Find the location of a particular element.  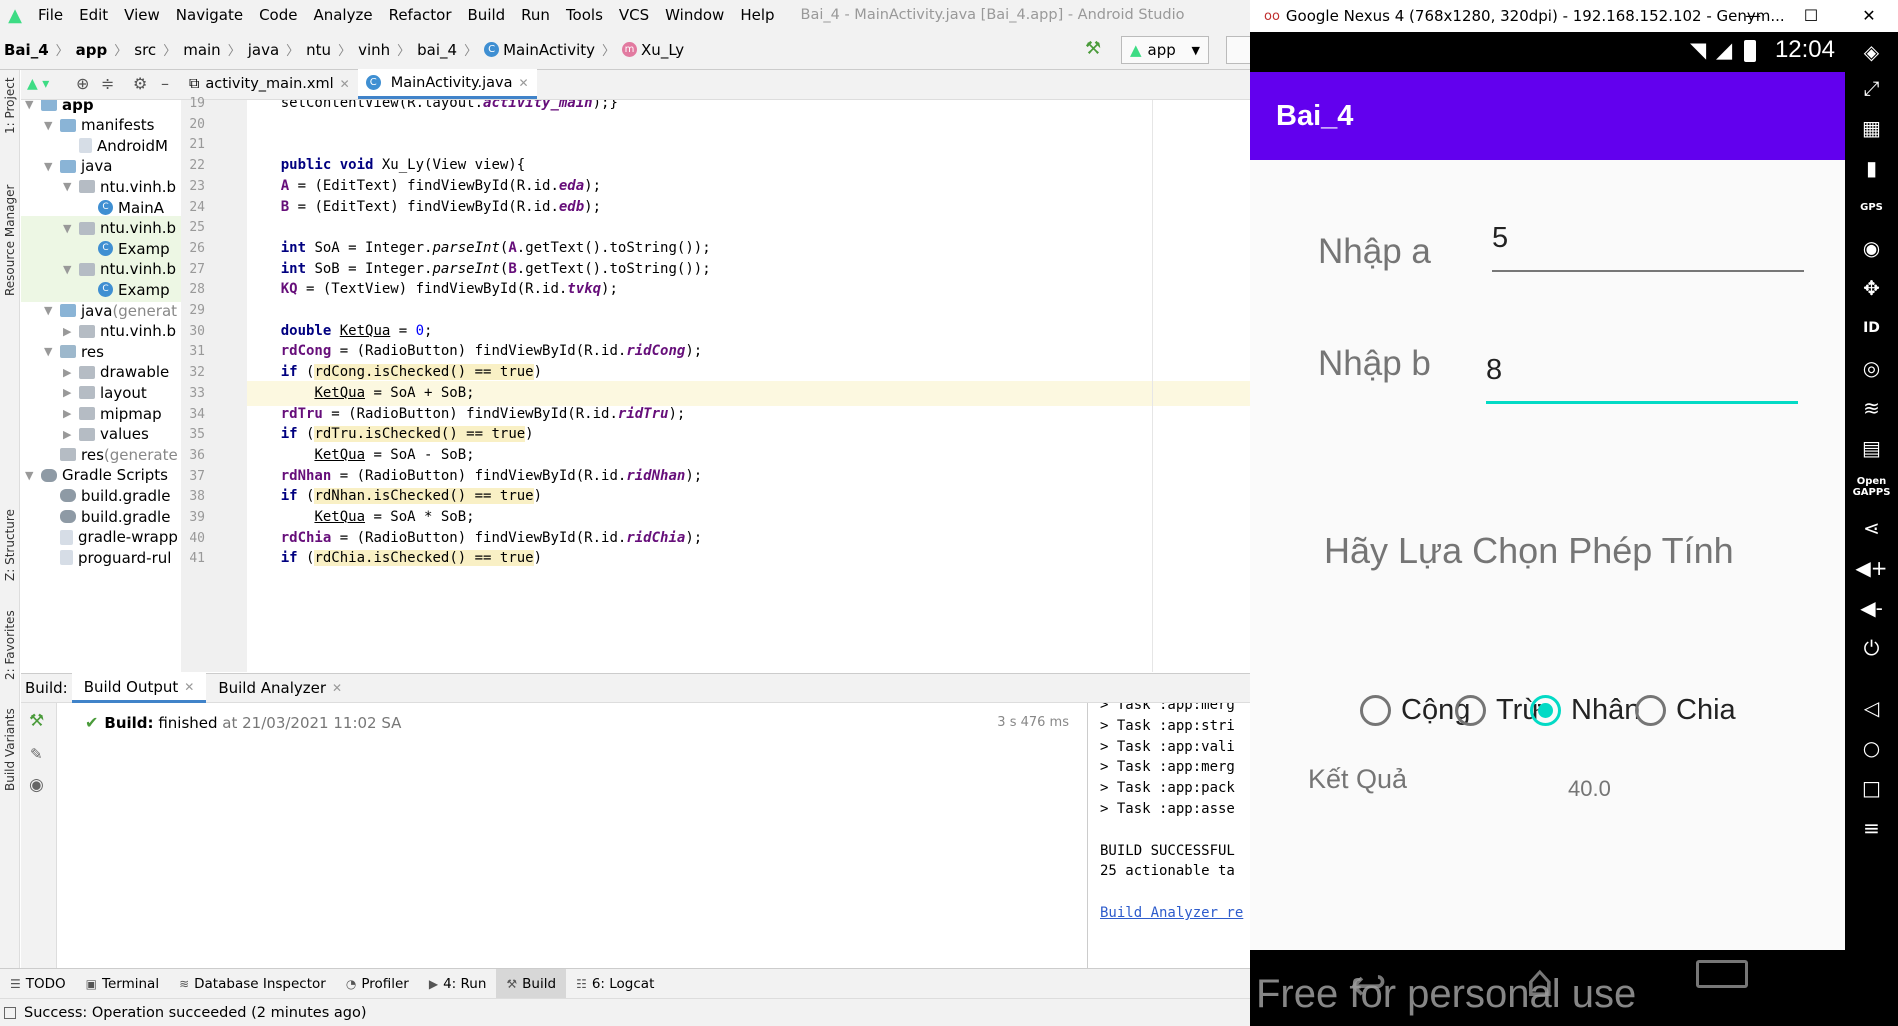

tool-terminal: ▣ Terminal is located at coordinates (122, 984).